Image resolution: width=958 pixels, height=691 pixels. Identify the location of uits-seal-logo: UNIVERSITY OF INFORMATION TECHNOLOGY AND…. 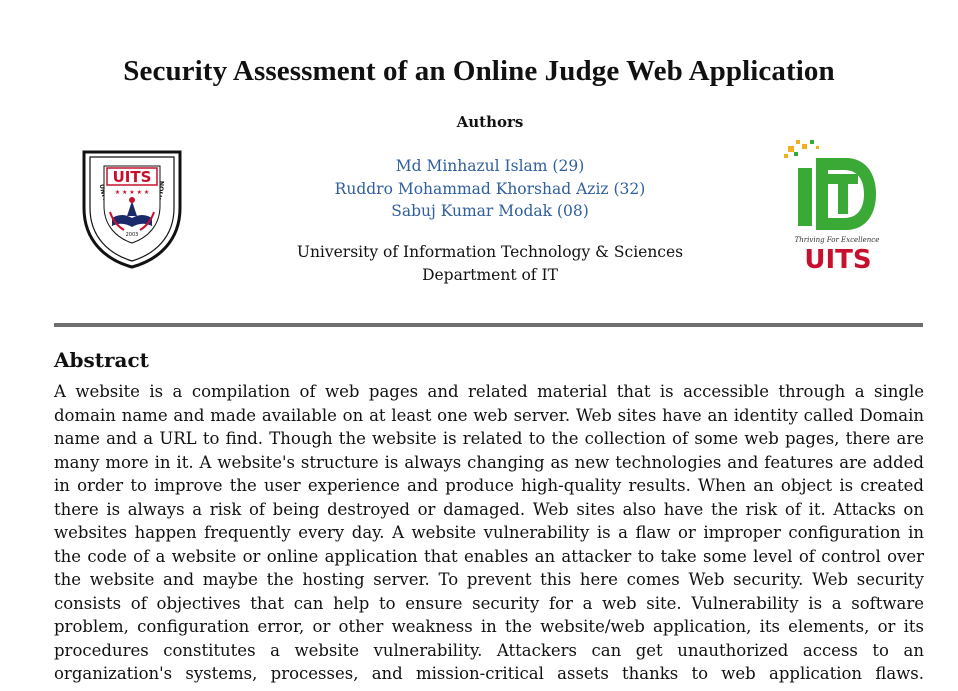
(130, 205).